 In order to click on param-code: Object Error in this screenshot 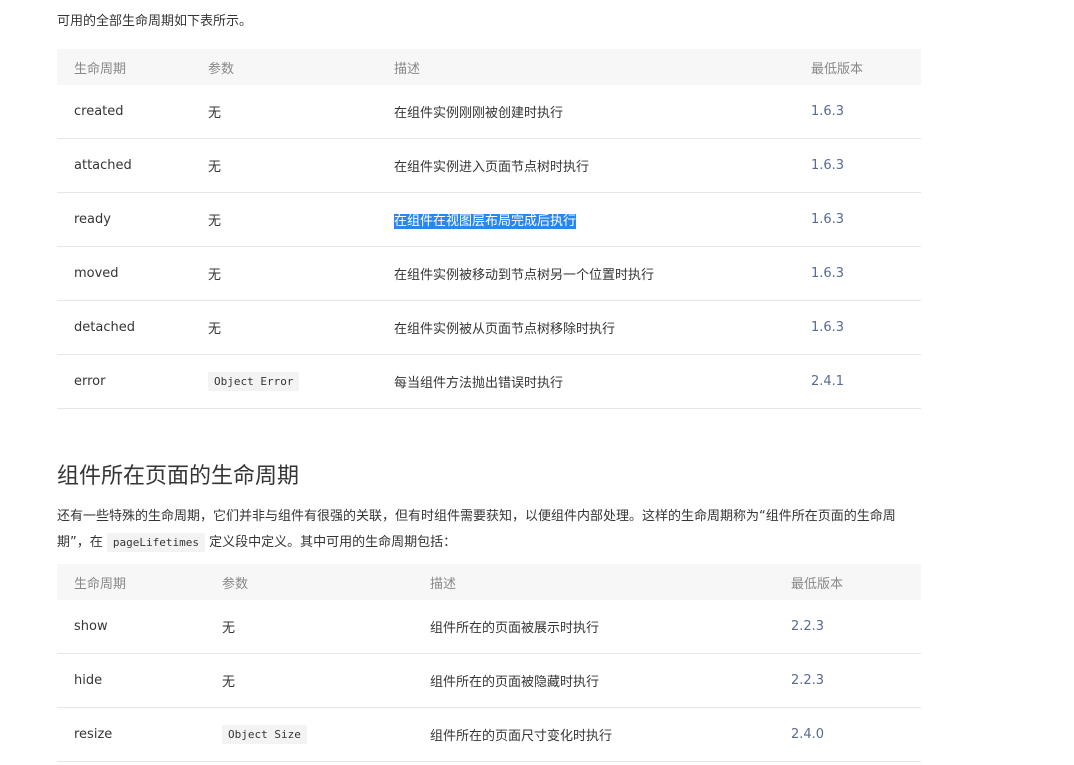, I will do `click(254, 381)`.